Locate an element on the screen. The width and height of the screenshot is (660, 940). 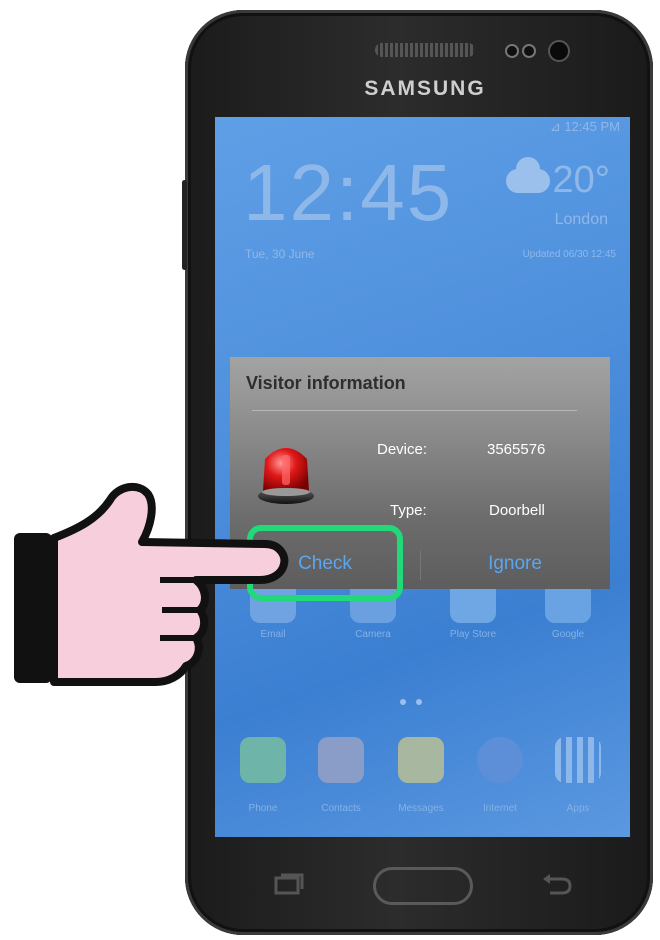
device-label: Device: is located at coordinates (402, 449).